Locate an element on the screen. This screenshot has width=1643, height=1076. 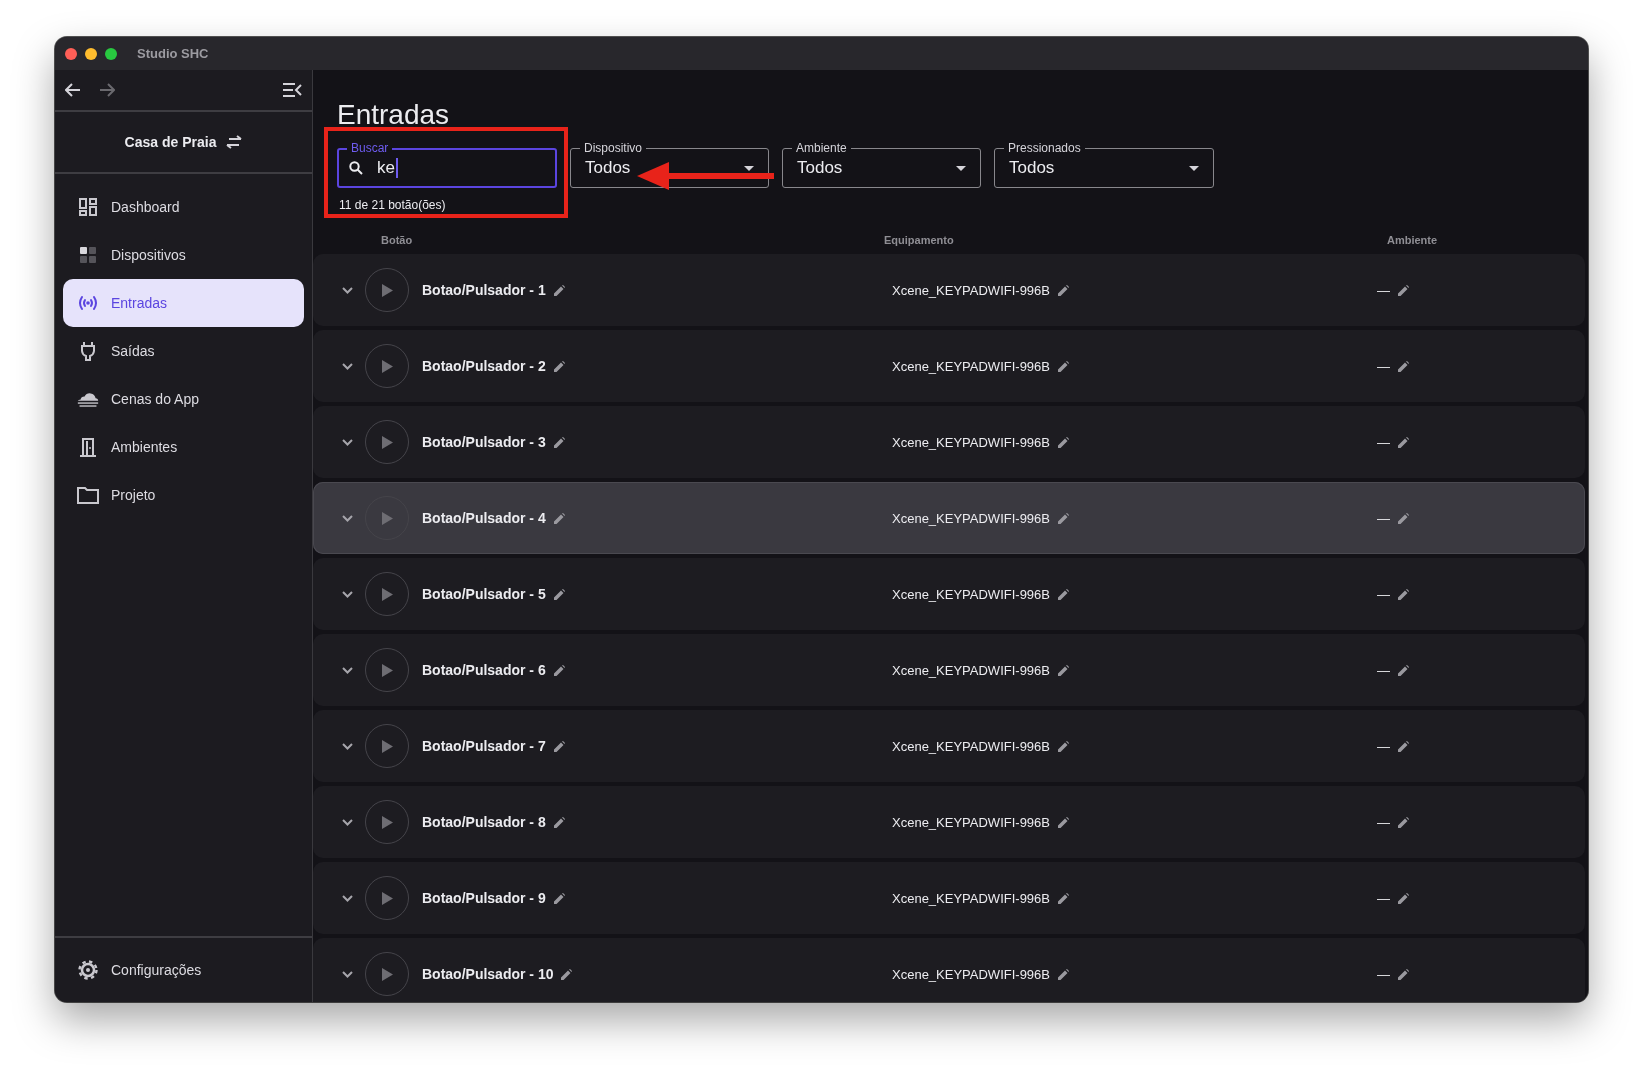
collapse-menu-icon is located at coordinates (292, 90).